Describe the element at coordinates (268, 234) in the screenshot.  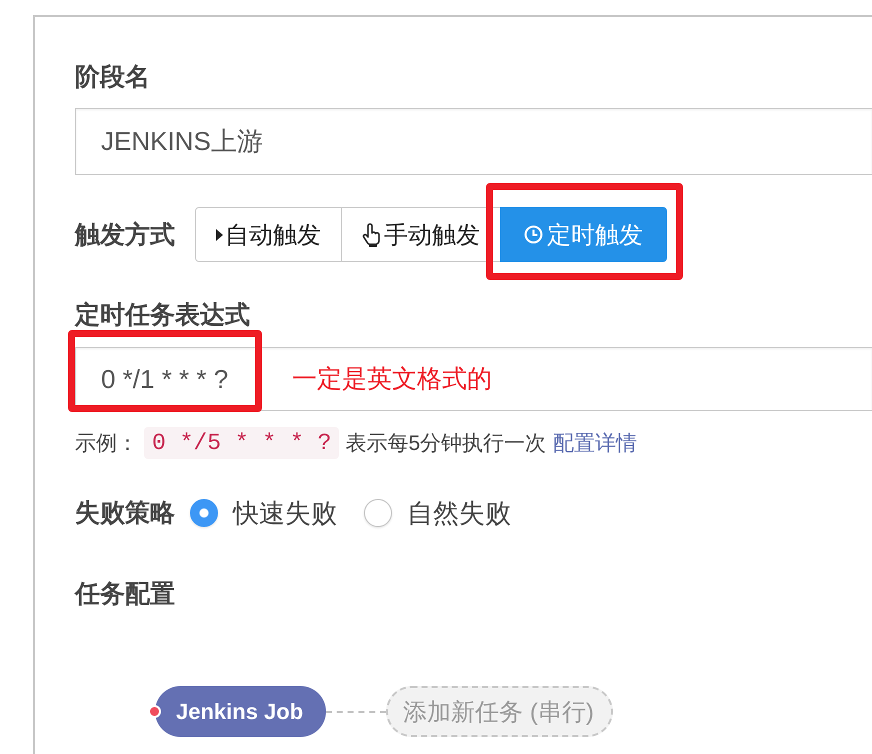
I see `trigger-option: 自动触发` at that location.